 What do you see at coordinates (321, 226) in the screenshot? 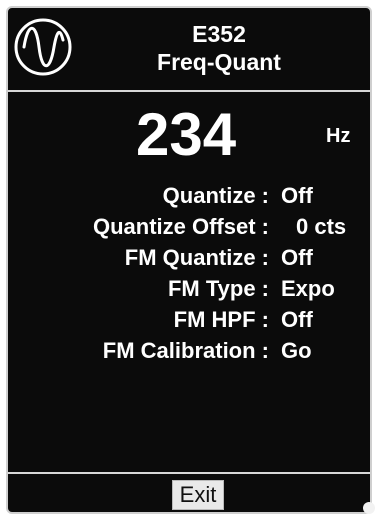
I see `param-value: 0 cts` at bounding box center [321, 226].